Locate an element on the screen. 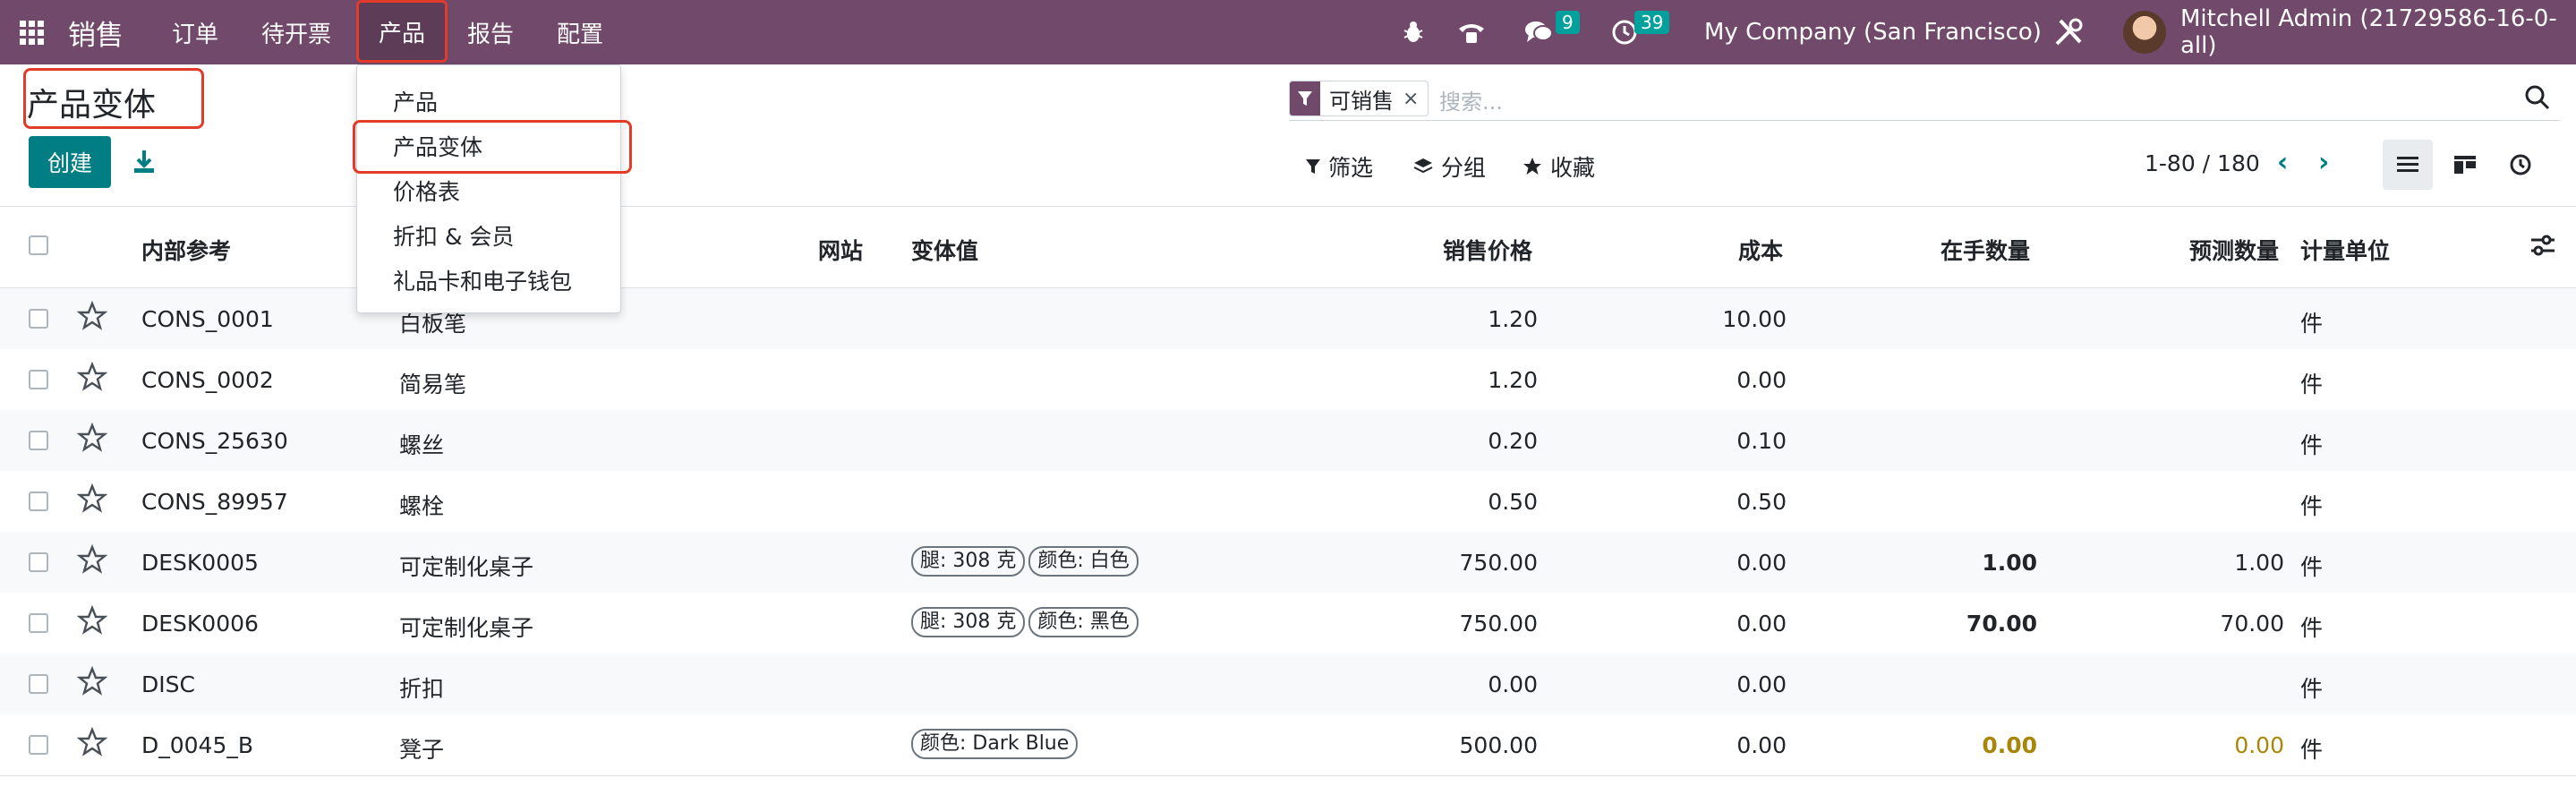 Image resolution: width=2576 pixels, height=795 pixels. title-highlight-annotation is located at coordinates (113, 98).